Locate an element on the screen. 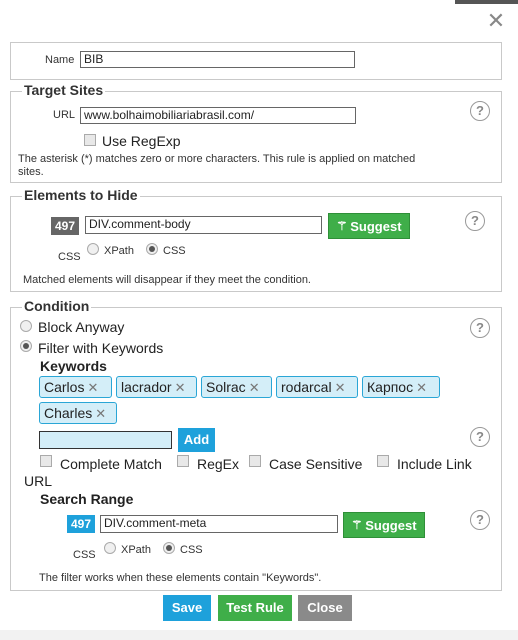  use-regexp-checkbox is located at coordinates (90, 140).